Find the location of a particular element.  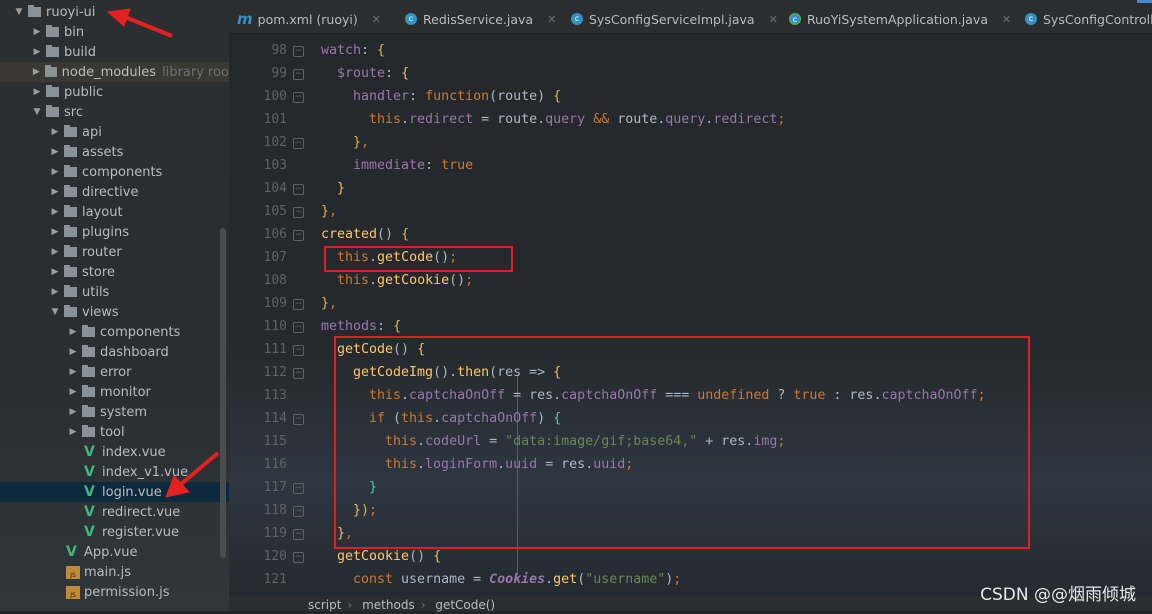

tree-item: ▶ router is located at coordinates (114, 252).